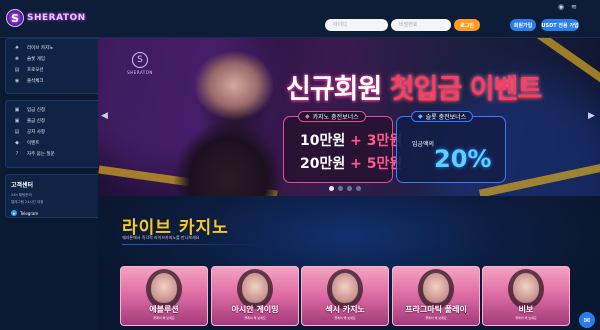  I want to click on support-line-1: 24h 채팅문의, so click(21, 195).